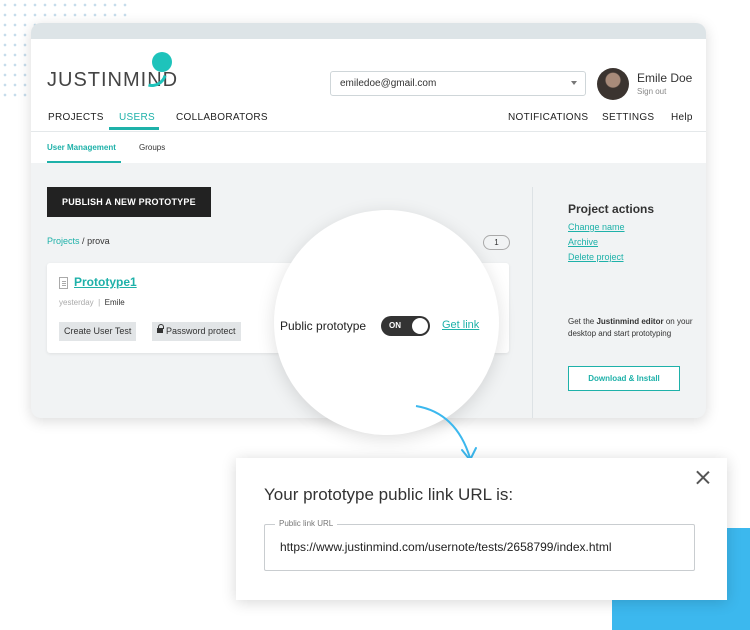  Describe the element at coordinates (703, 477) in the screenshot. I see `close-icon` at that location.